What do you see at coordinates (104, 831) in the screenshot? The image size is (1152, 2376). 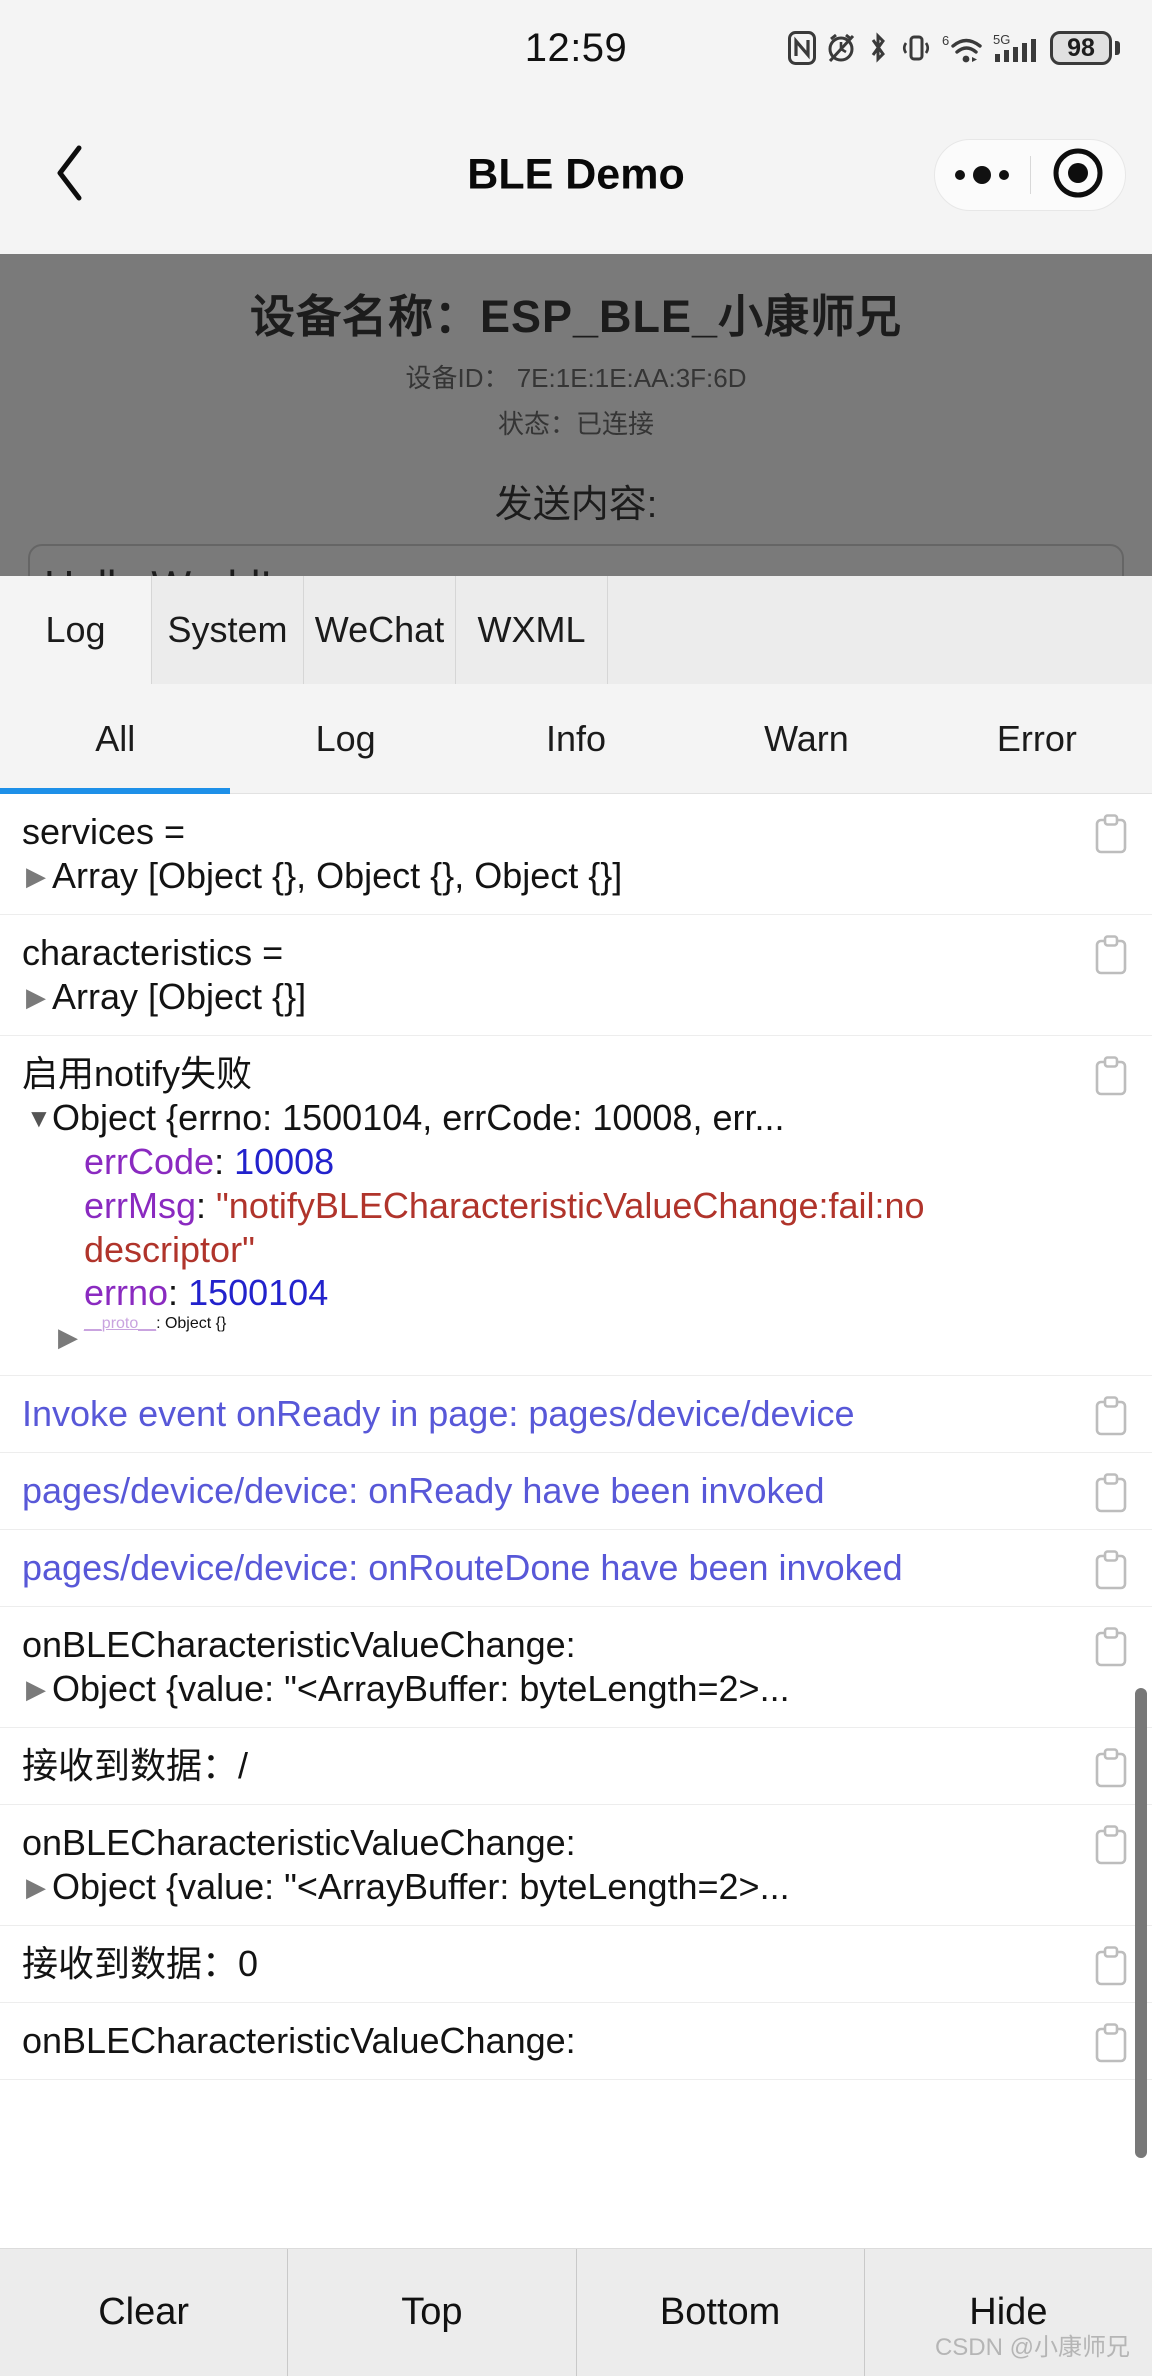 I see `log-entry-title: services =` at bounding box center [104, 831].